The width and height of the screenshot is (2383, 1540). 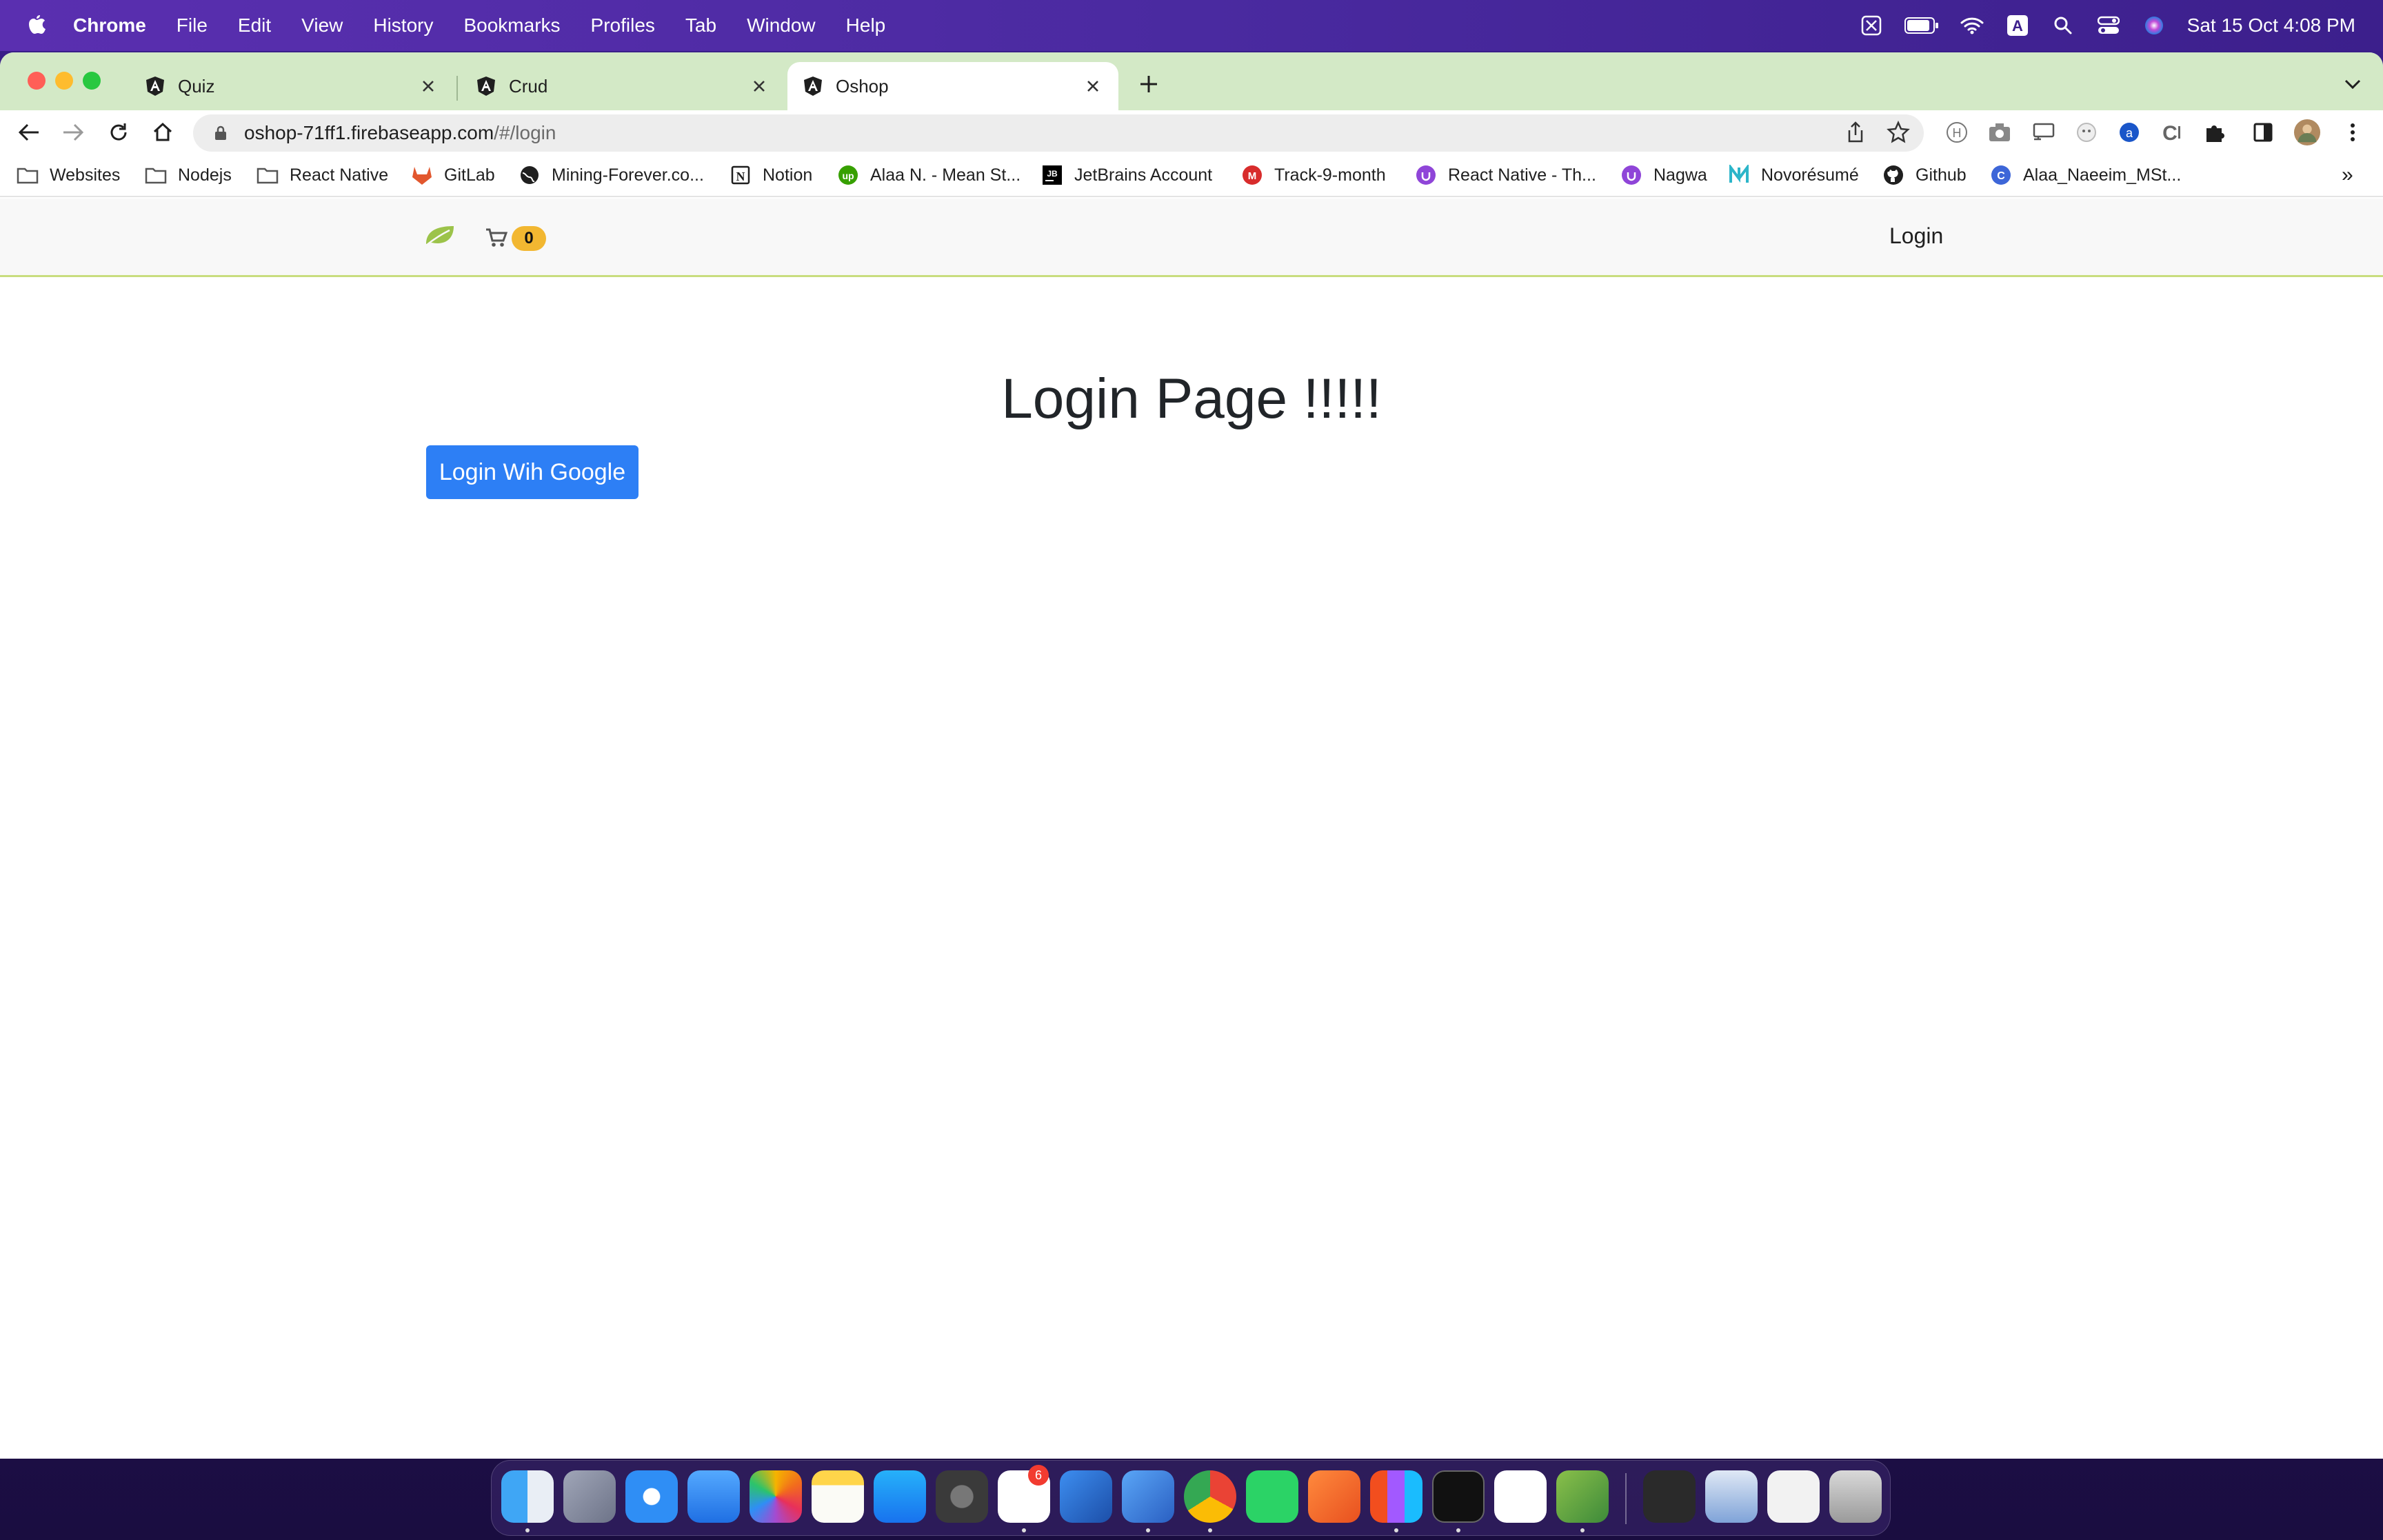 What do you see at coordinates (322, 175) in the screenshot?
I see `bookmark-react-native: React Native` at bounding box center [322, 175].